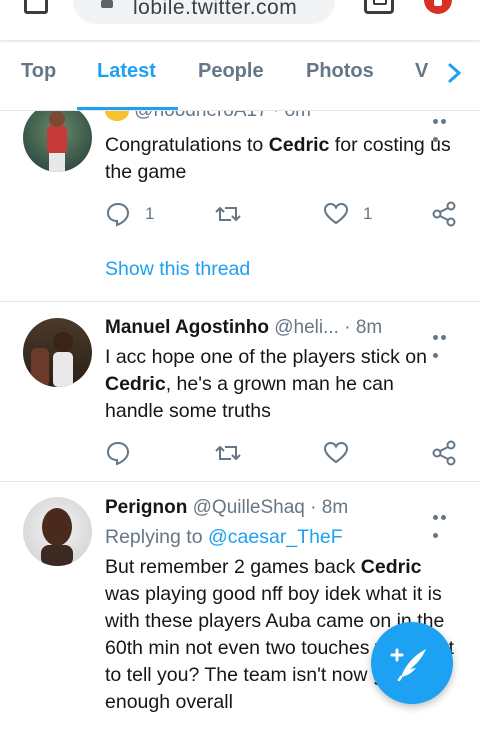  What do you see at coordinates (150, 213) in the screenshot?
I see `reply-count: 1` at bounding box center [150, 213].